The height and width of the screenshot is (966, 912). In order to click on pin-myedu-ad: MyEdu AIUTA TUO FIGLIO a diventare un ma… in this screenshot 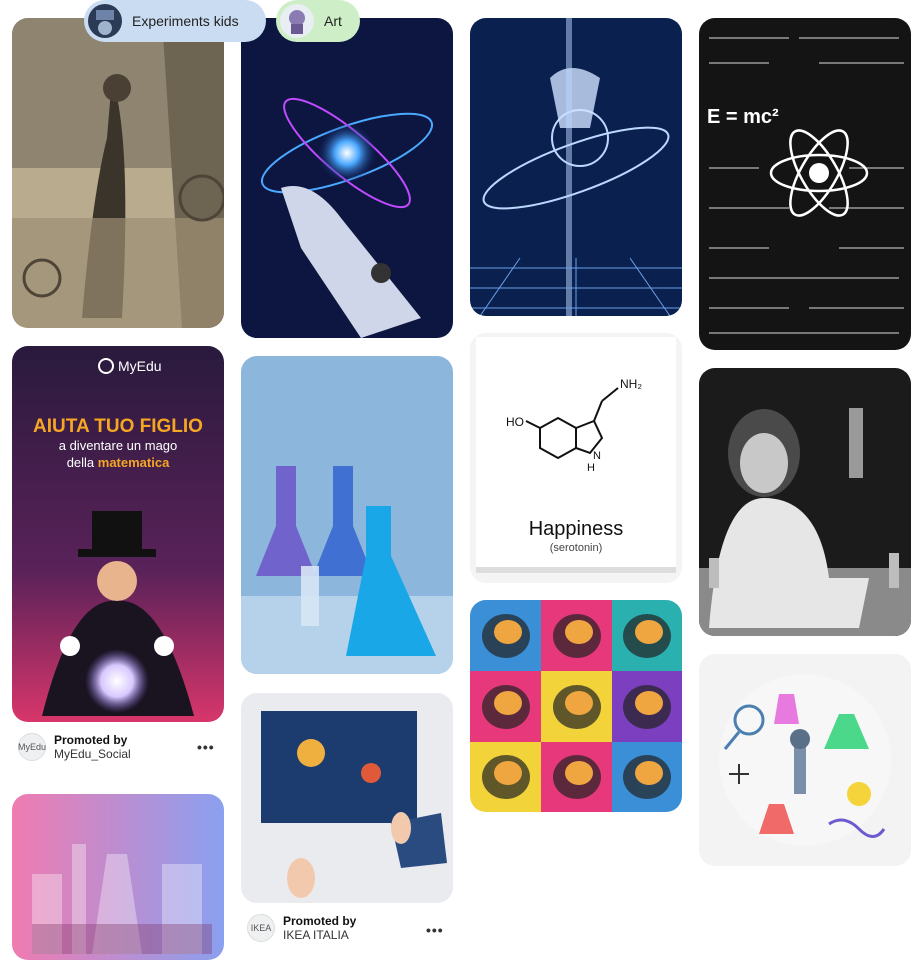, I will do `click(118, 534)`.